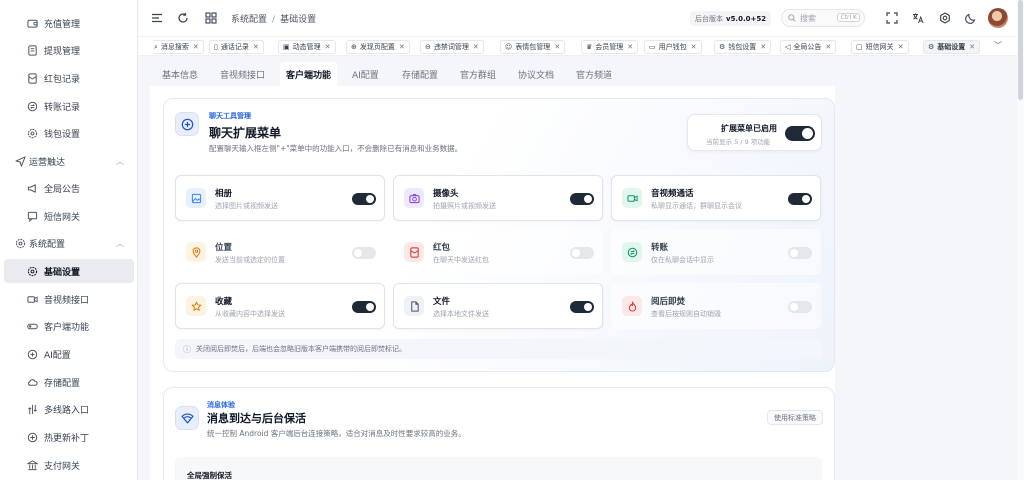 The height and width of the screenshot is (480, 1024). I want to click on feature-toggle-burn-after-read, so click(800, 307).